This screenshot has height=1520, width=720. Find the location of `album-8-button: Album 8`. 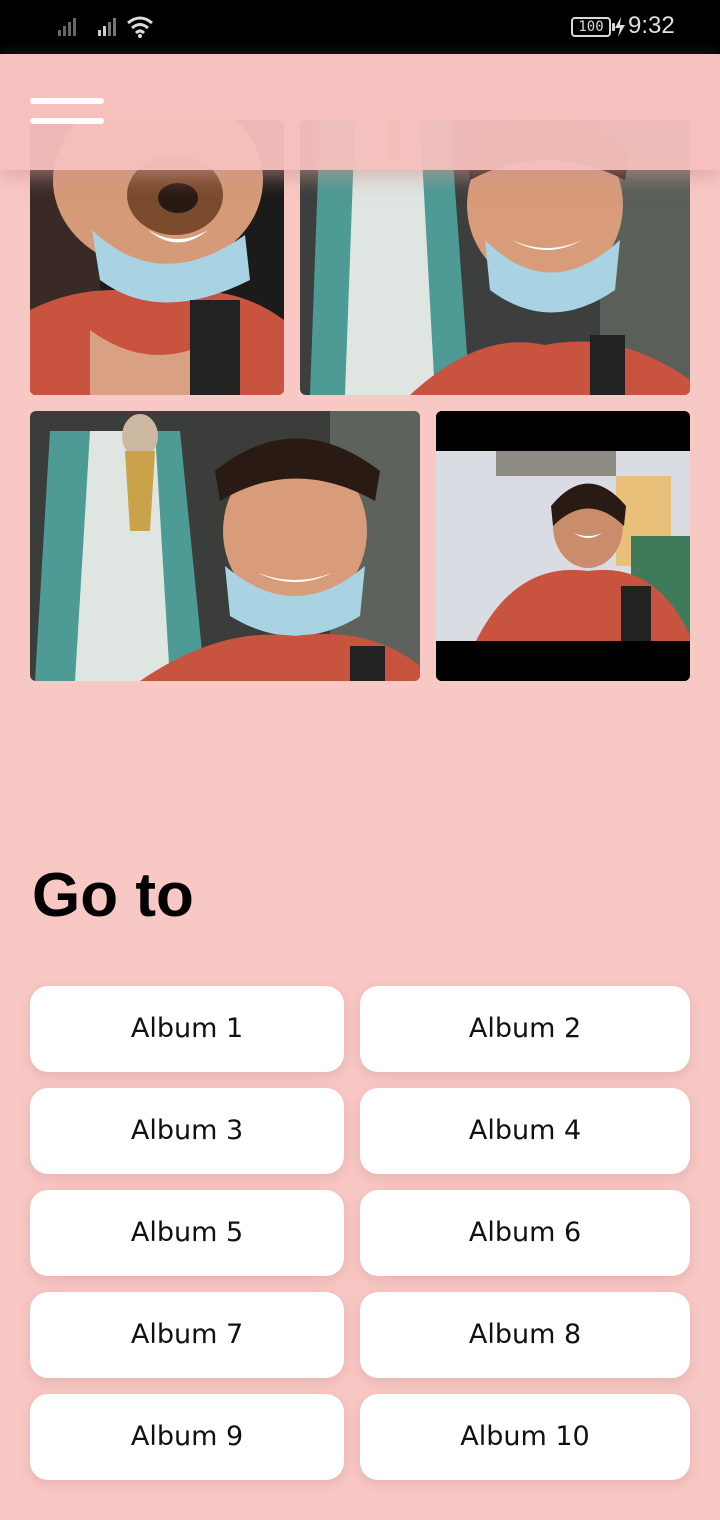

album-8-button: Album 8 is located at coordinates (525, 1335).